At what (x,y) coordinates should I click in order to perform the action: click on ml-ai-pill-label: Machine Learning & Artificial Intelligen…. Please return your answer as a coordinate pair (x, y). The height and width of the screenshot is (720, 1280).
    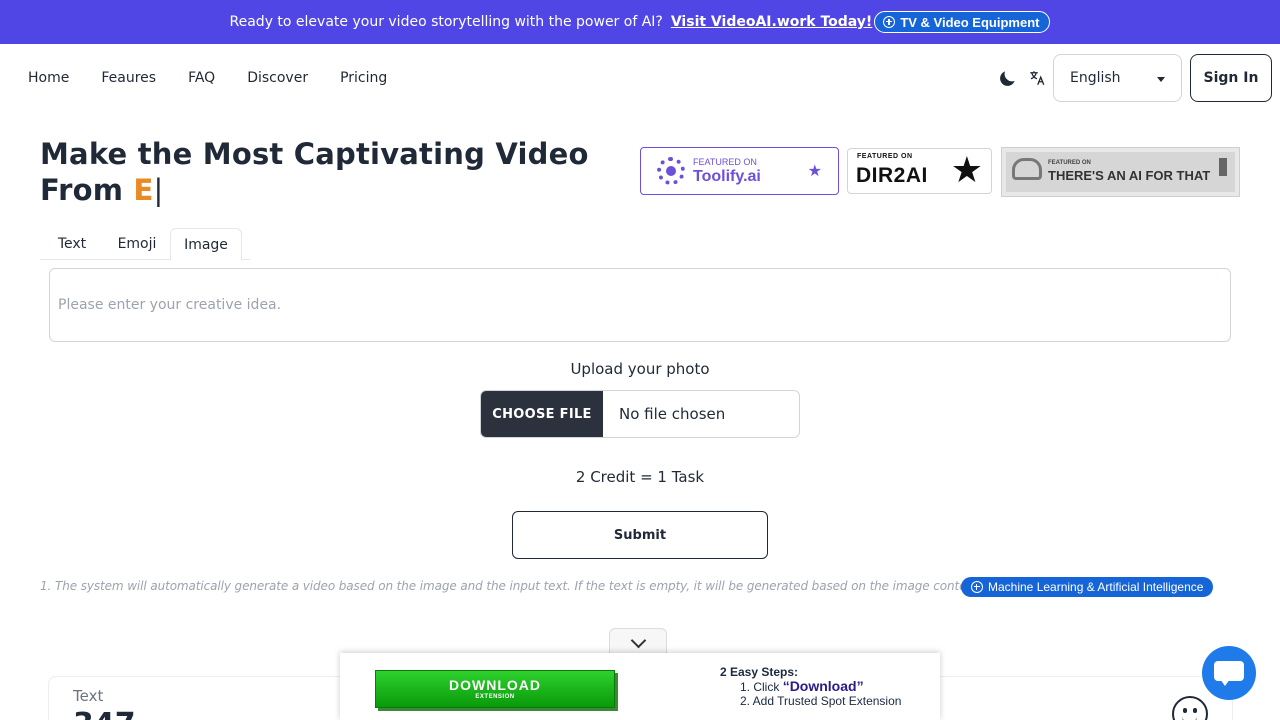
    Looking at the image, I should click on (1096, 587).